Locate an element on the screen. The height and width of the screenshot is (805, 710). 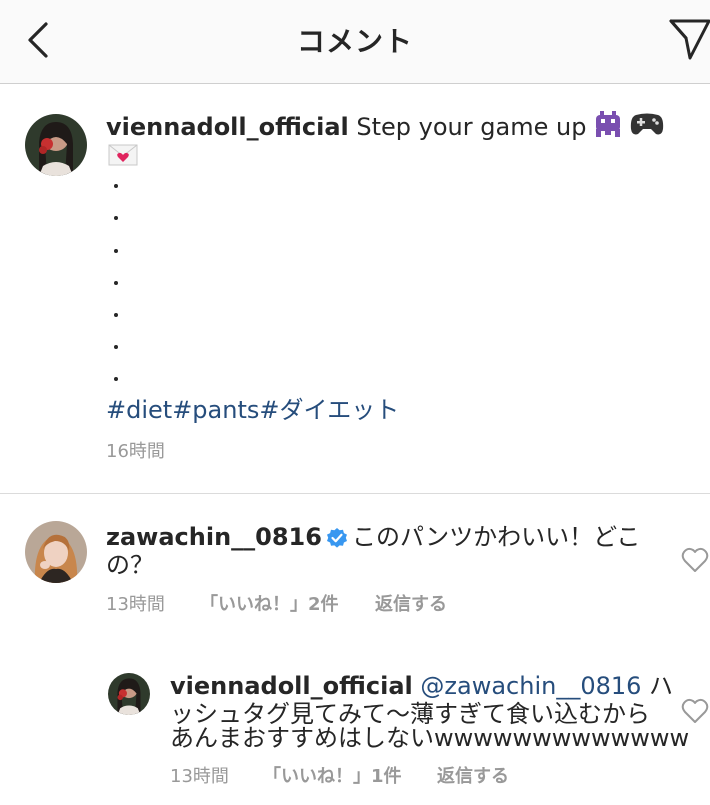
mention-link: @zawachin__0816 is located at coordinates (530, 686).